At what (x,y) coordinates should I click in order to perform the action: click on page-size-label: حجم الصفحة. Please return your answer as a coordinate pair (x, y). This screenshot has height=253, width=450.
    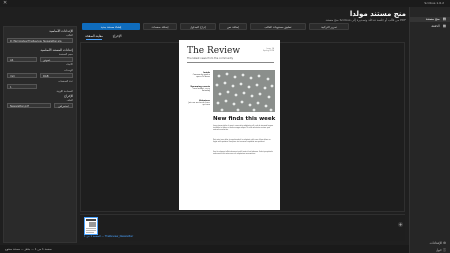
    Looking at the image, I should click on (66, 54).